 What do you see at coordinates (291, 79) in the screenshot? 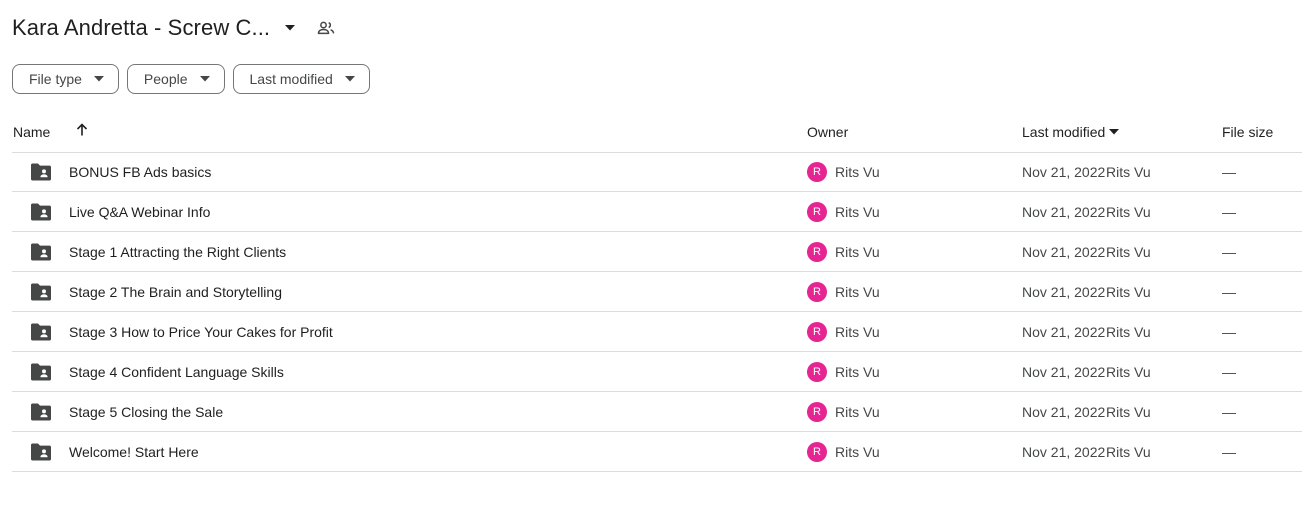
I see `filter-chip-label: Last modified` at bounding box center [291, 79].